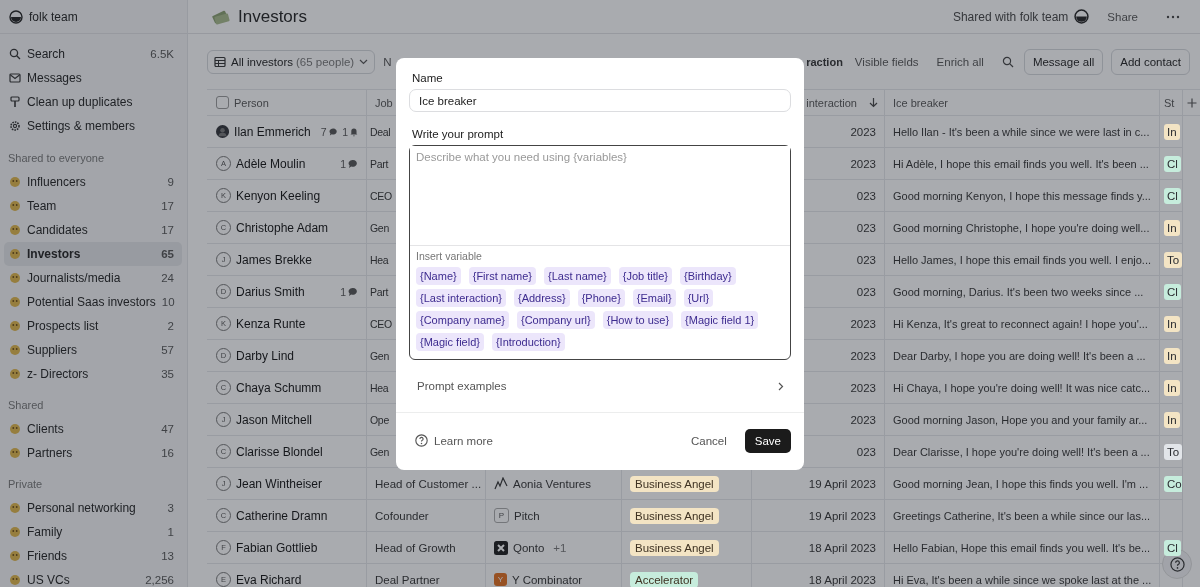 Image resolution: width=1200 pixels, height=587 pixels. I want to click on list-count: 57, so click(167, 350).